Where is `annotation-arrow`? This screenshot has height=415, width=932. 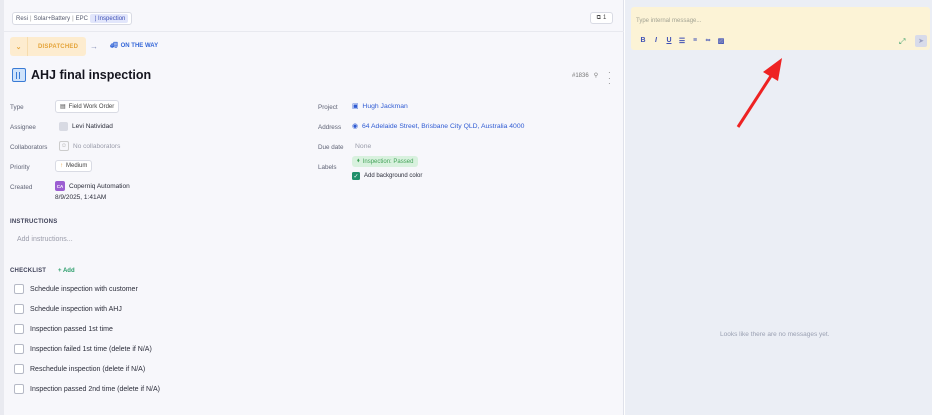
annotation-arrow is located at coordinates (759, 93).